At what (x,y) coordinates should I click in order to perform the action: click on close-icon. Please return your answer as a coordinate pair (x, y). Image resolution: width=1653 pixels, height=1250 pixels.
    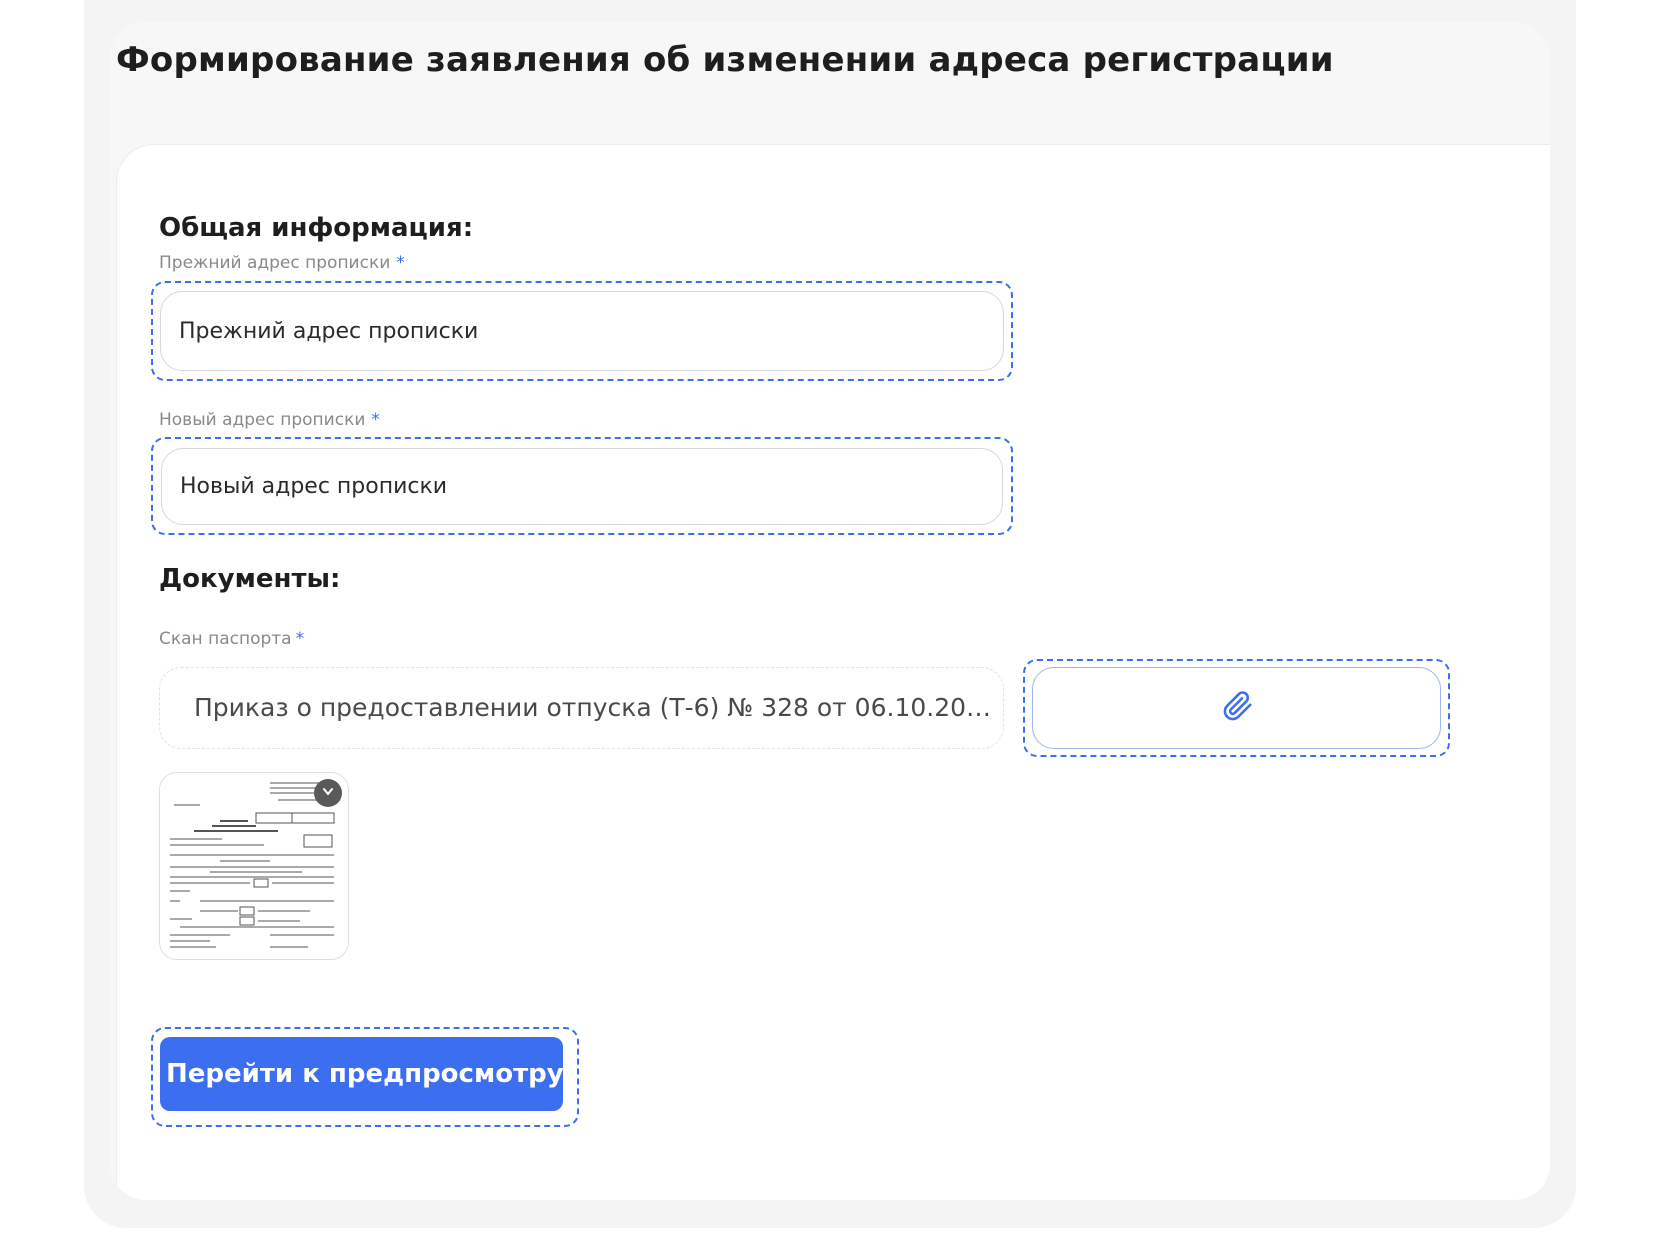
    Looking at the image, I should click on (328, 793).